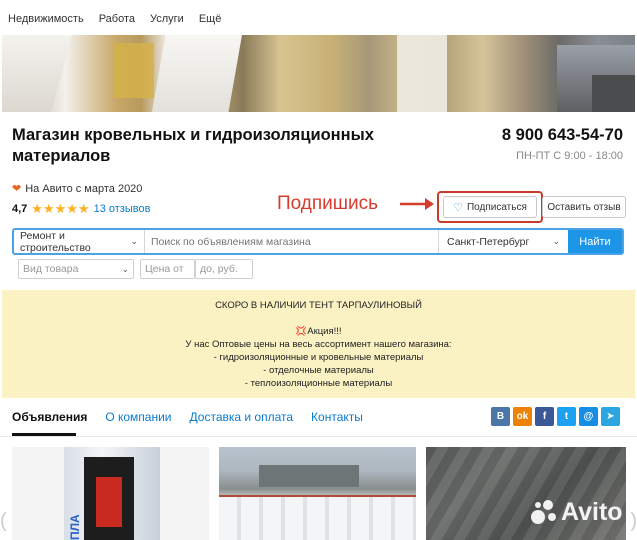 This screenshot has height=540, width=637. Describe the element at coordinates (488, 241) in the screenshot. I see `city-value: Санкт-Петербург` at that location.